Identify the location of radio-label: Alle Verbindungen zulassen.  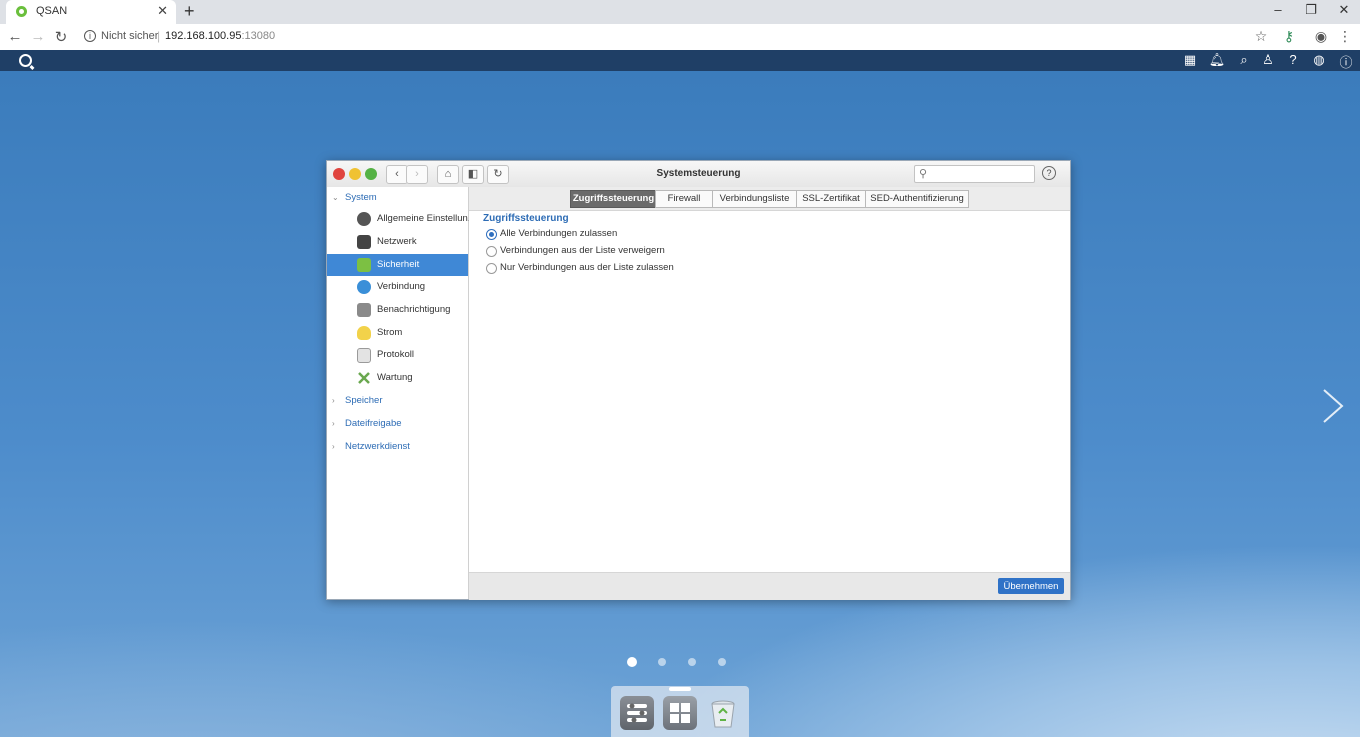
(558, 233).